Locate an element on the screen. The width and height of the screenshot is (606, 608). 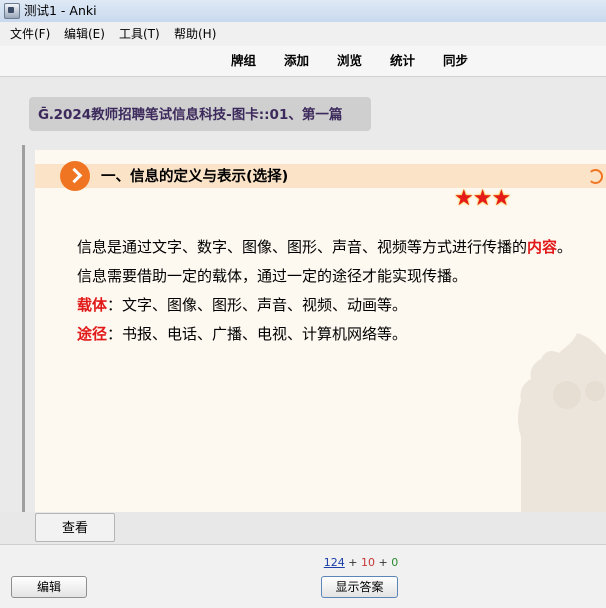
card-line-4: 途径：书报、电话、广播、电视、计算机网络等。 is located at coordinates (242, 334).